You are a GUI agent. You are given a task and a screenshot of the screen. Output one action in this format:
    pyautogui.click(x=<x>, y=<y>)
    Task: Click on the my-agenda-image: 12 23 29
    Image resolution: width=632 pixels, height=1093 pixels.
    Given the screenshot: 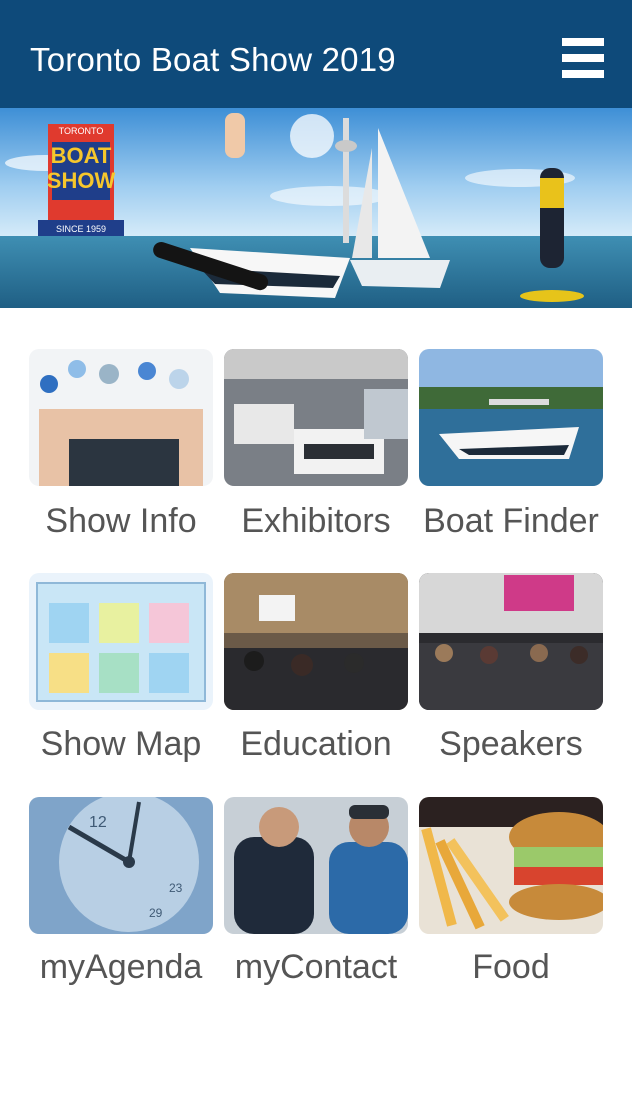 What is the action you would take?
    pyautogui.click(x=121, y=865)
    